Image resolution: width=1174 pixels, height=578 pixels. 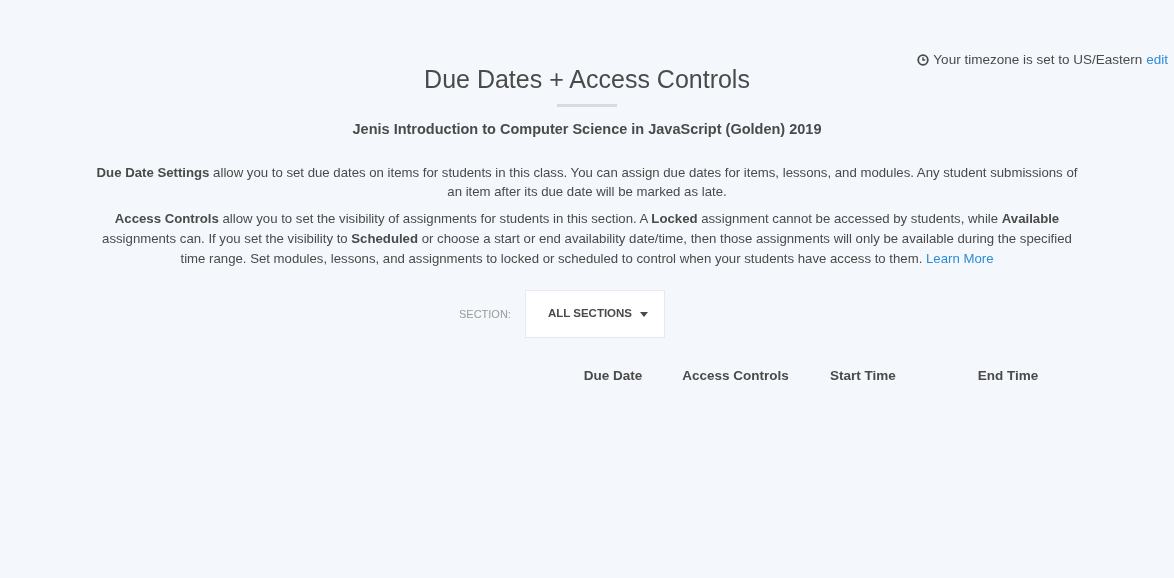 What do you see at coordinates (644, 314) in the screenshot?
I see `caret-icon` at bounding box center [644, 314].